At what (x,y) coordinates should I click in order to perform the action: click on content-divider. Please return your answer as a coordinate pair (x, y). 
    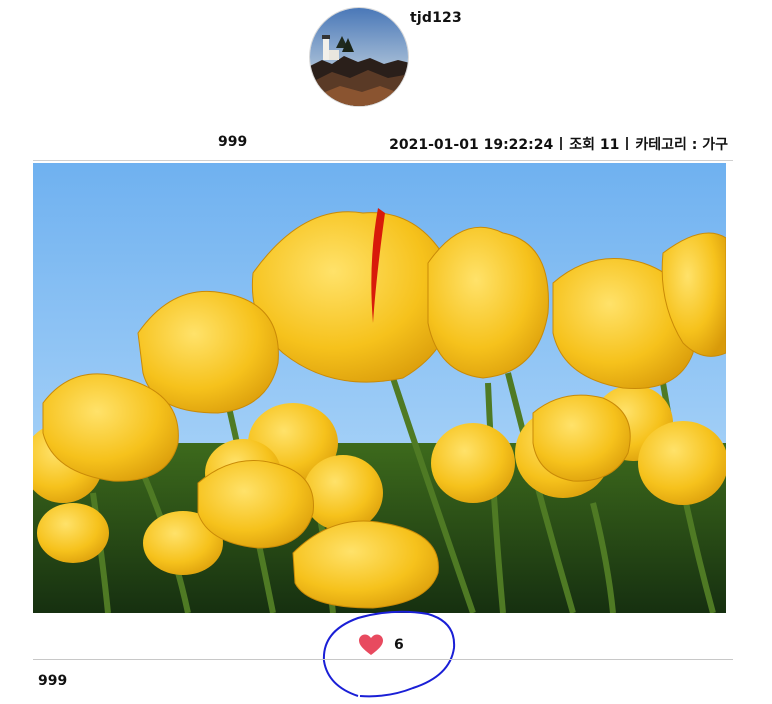
    Looking at the image, I should click on (383, 659).